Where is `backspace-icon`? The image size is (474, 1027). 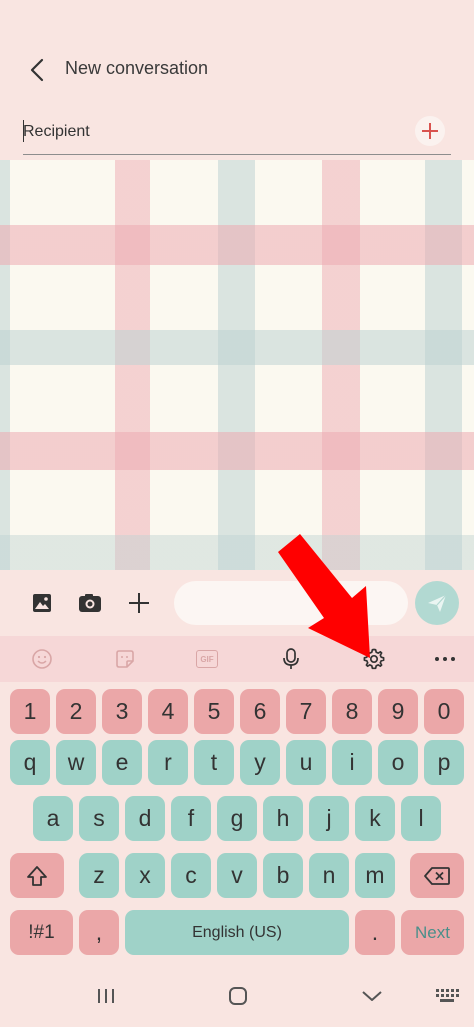
backspace-icon is located at coordinates (437, 875).